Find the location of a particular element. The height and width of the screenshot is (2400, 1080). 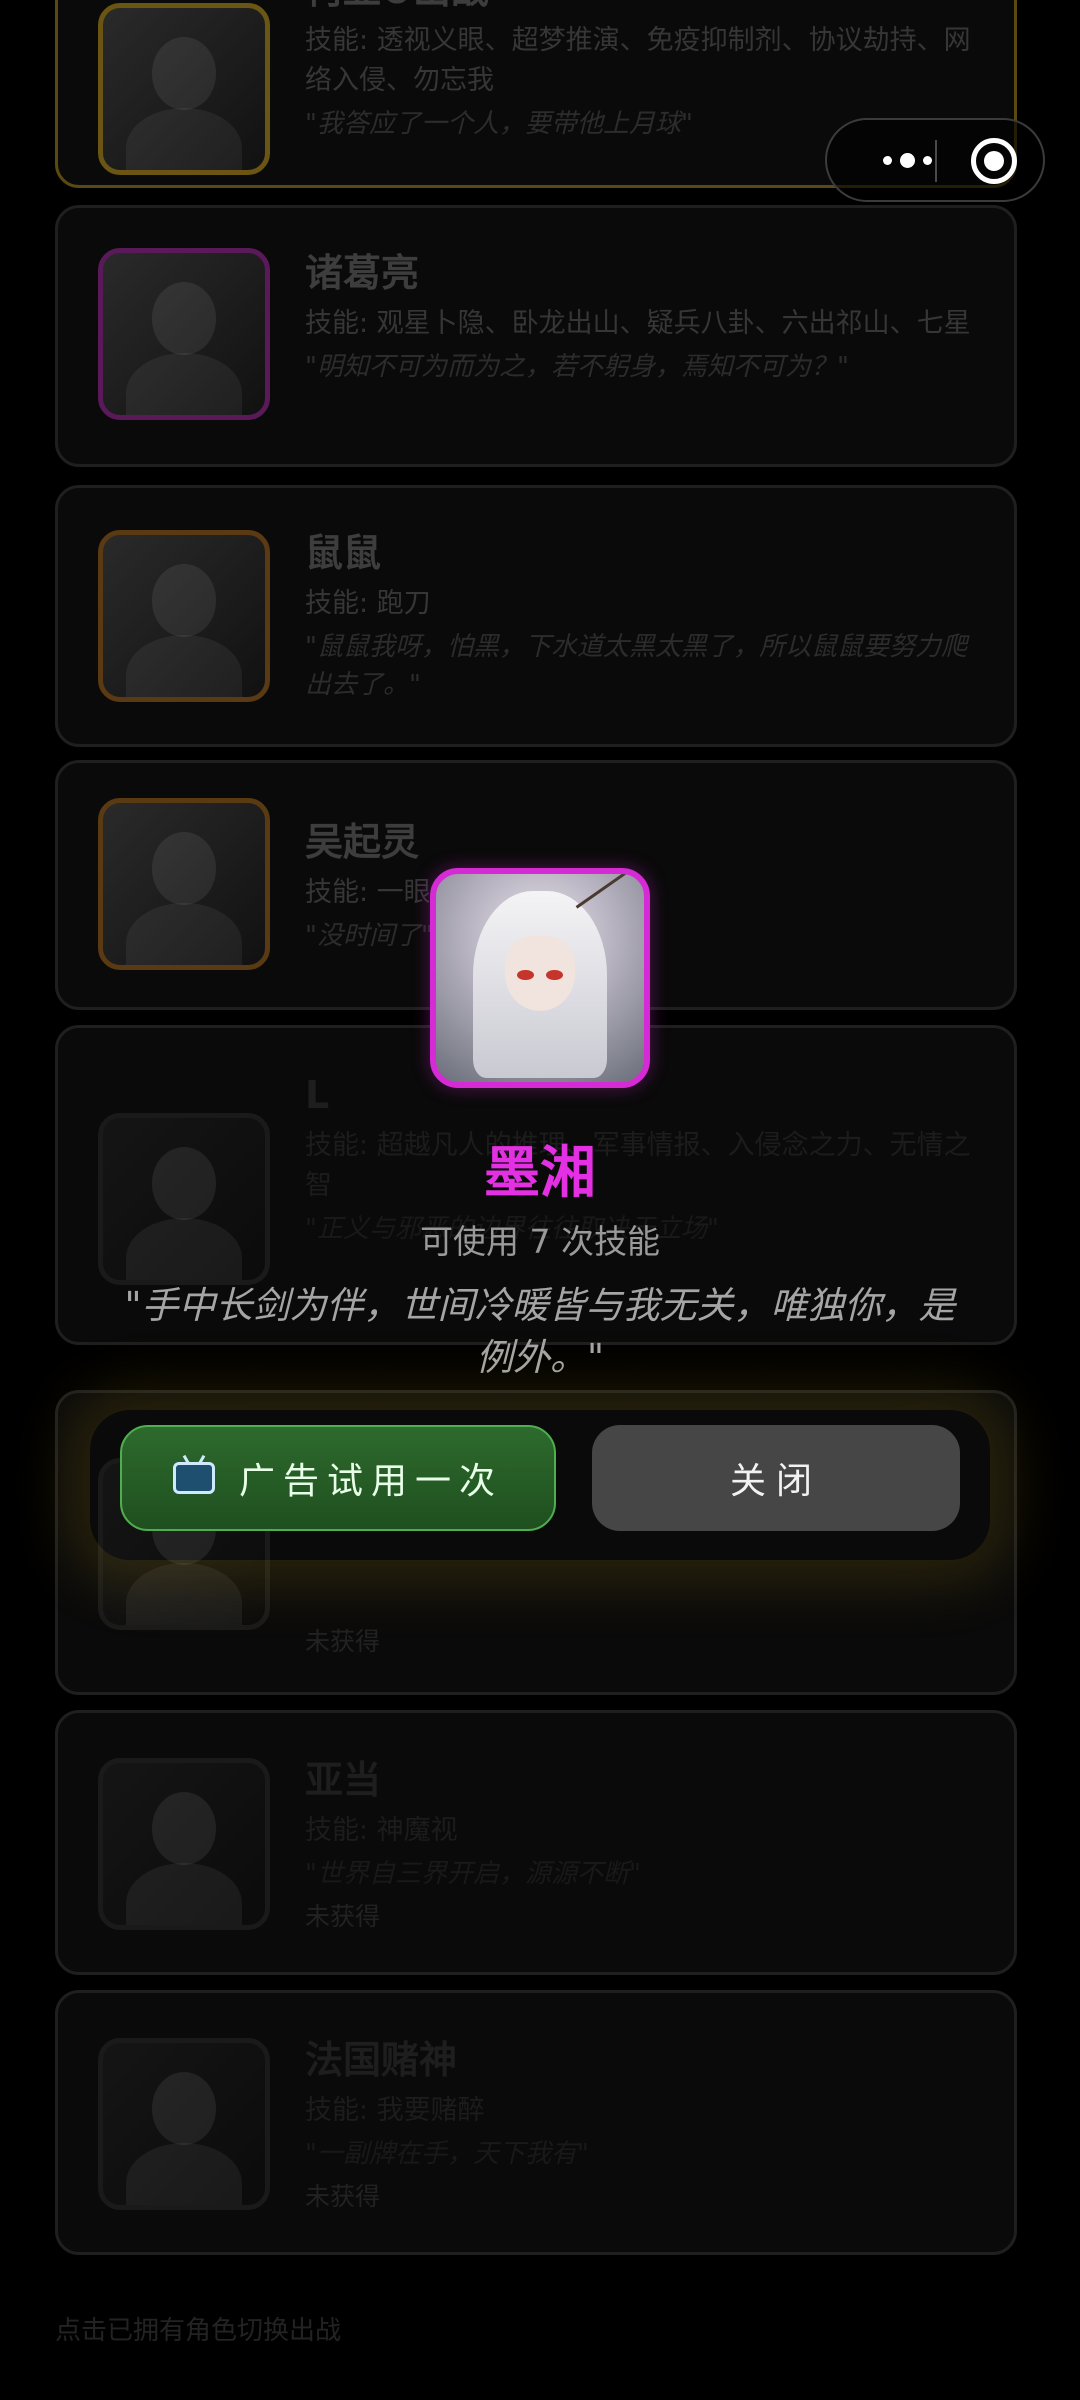

tv-icon is located at coordinates (193, 1478).